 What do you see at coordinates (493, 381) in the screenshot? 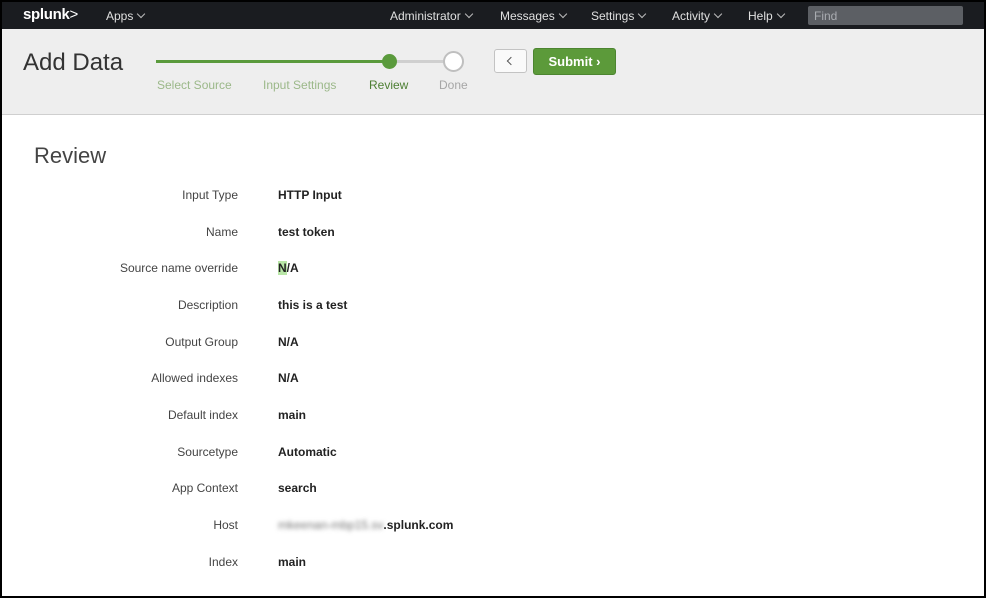
I see `review-row-allowed-indexes: Allowed indexes N/A` at bounding box center [493, 381].